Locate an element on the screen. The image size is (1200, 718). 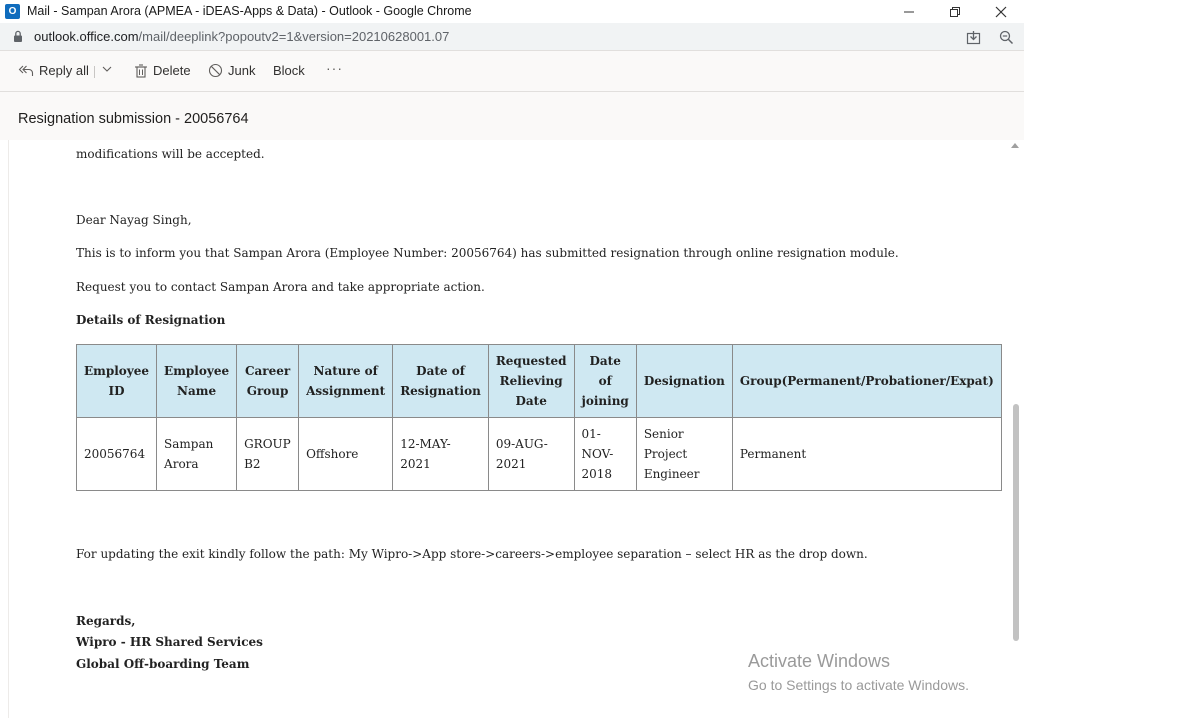
install-app-button is located at coordinates (973, 37).